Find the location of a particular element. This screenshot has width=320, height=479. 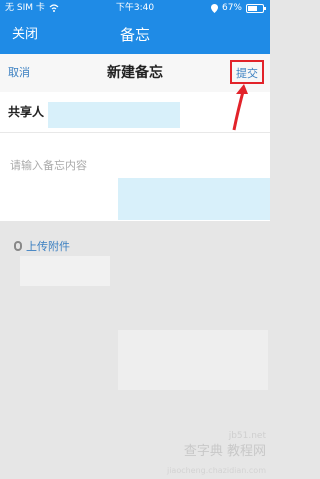

attachment-area-redacted is located at coordinates (65, 271).